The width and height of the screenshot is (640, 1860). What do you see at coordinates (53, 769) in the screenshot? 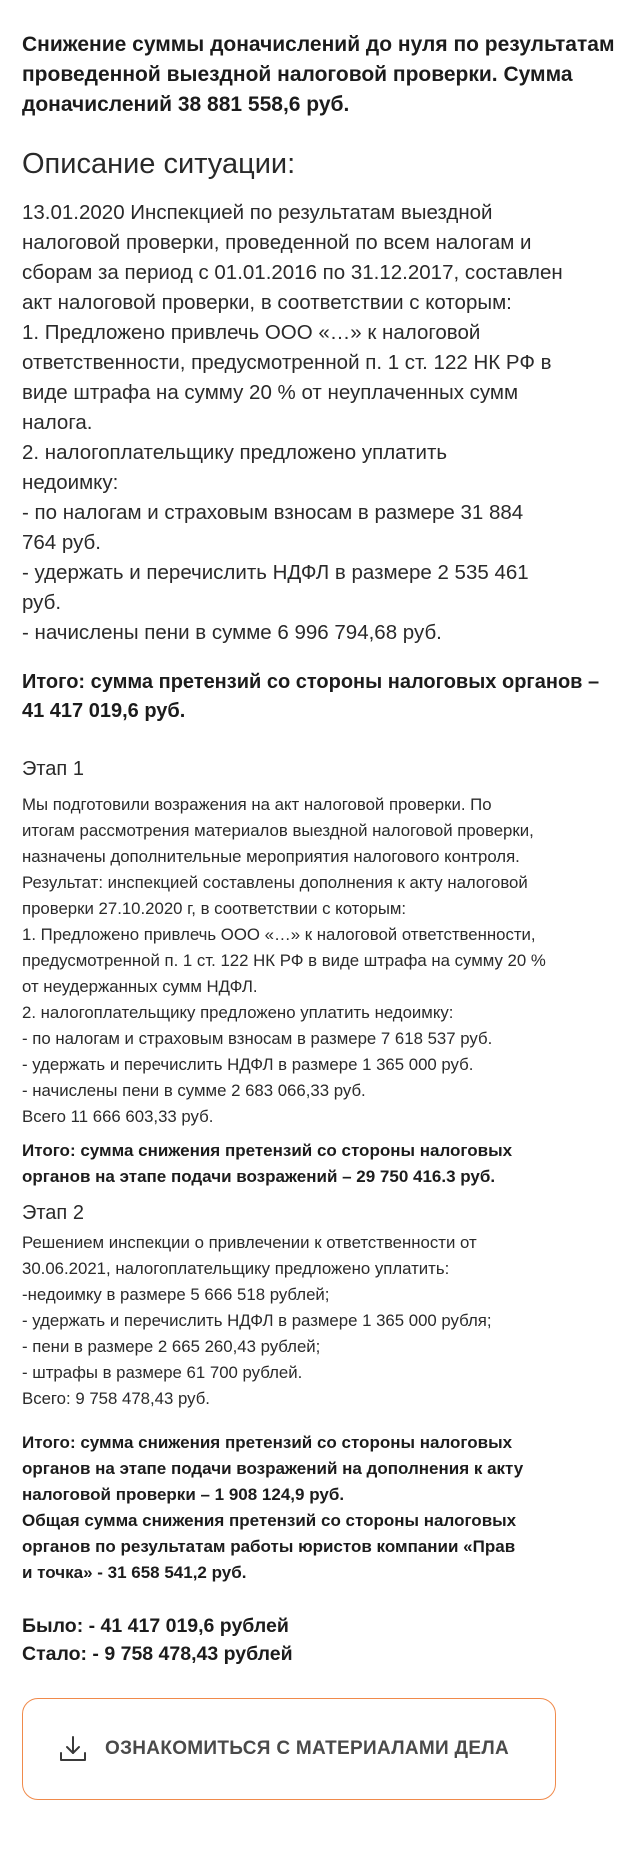
I see `stage1-title: Этап 1` at bounding box center [53, 769].